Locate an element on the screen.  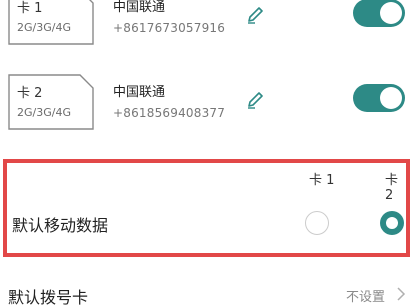
sim-2-toggle is located at coordinates (379, 98).